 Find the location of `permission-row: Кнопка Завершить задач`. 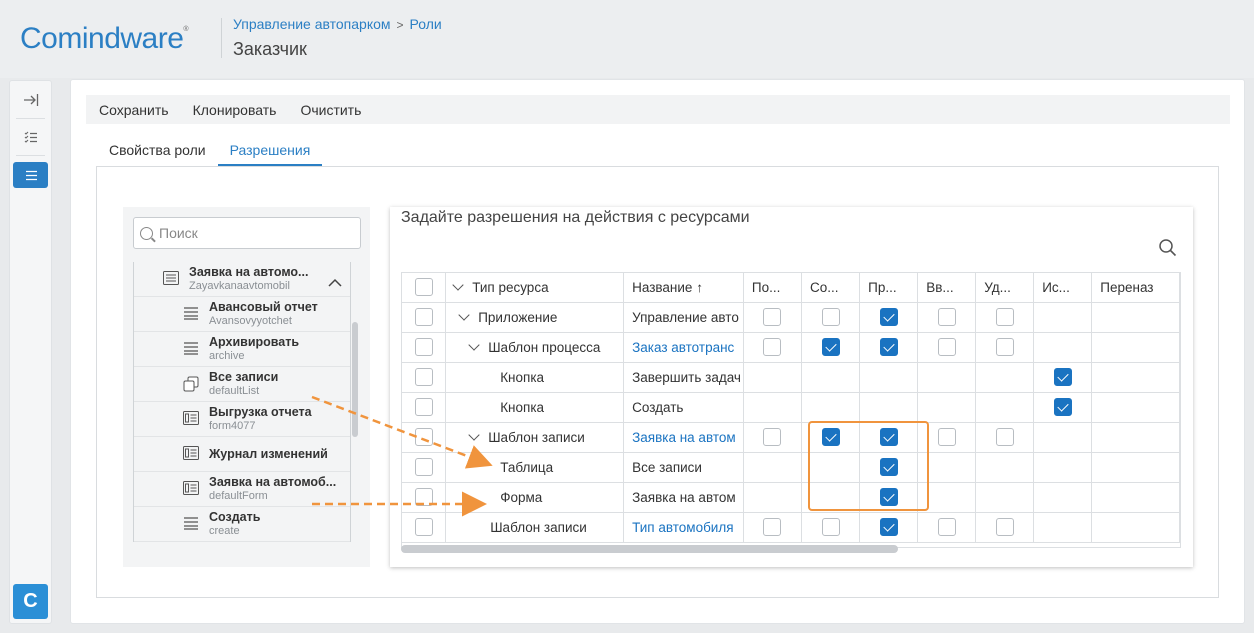

permission-row: Кнопка Завершить задач is located at coordinates (791, 377).